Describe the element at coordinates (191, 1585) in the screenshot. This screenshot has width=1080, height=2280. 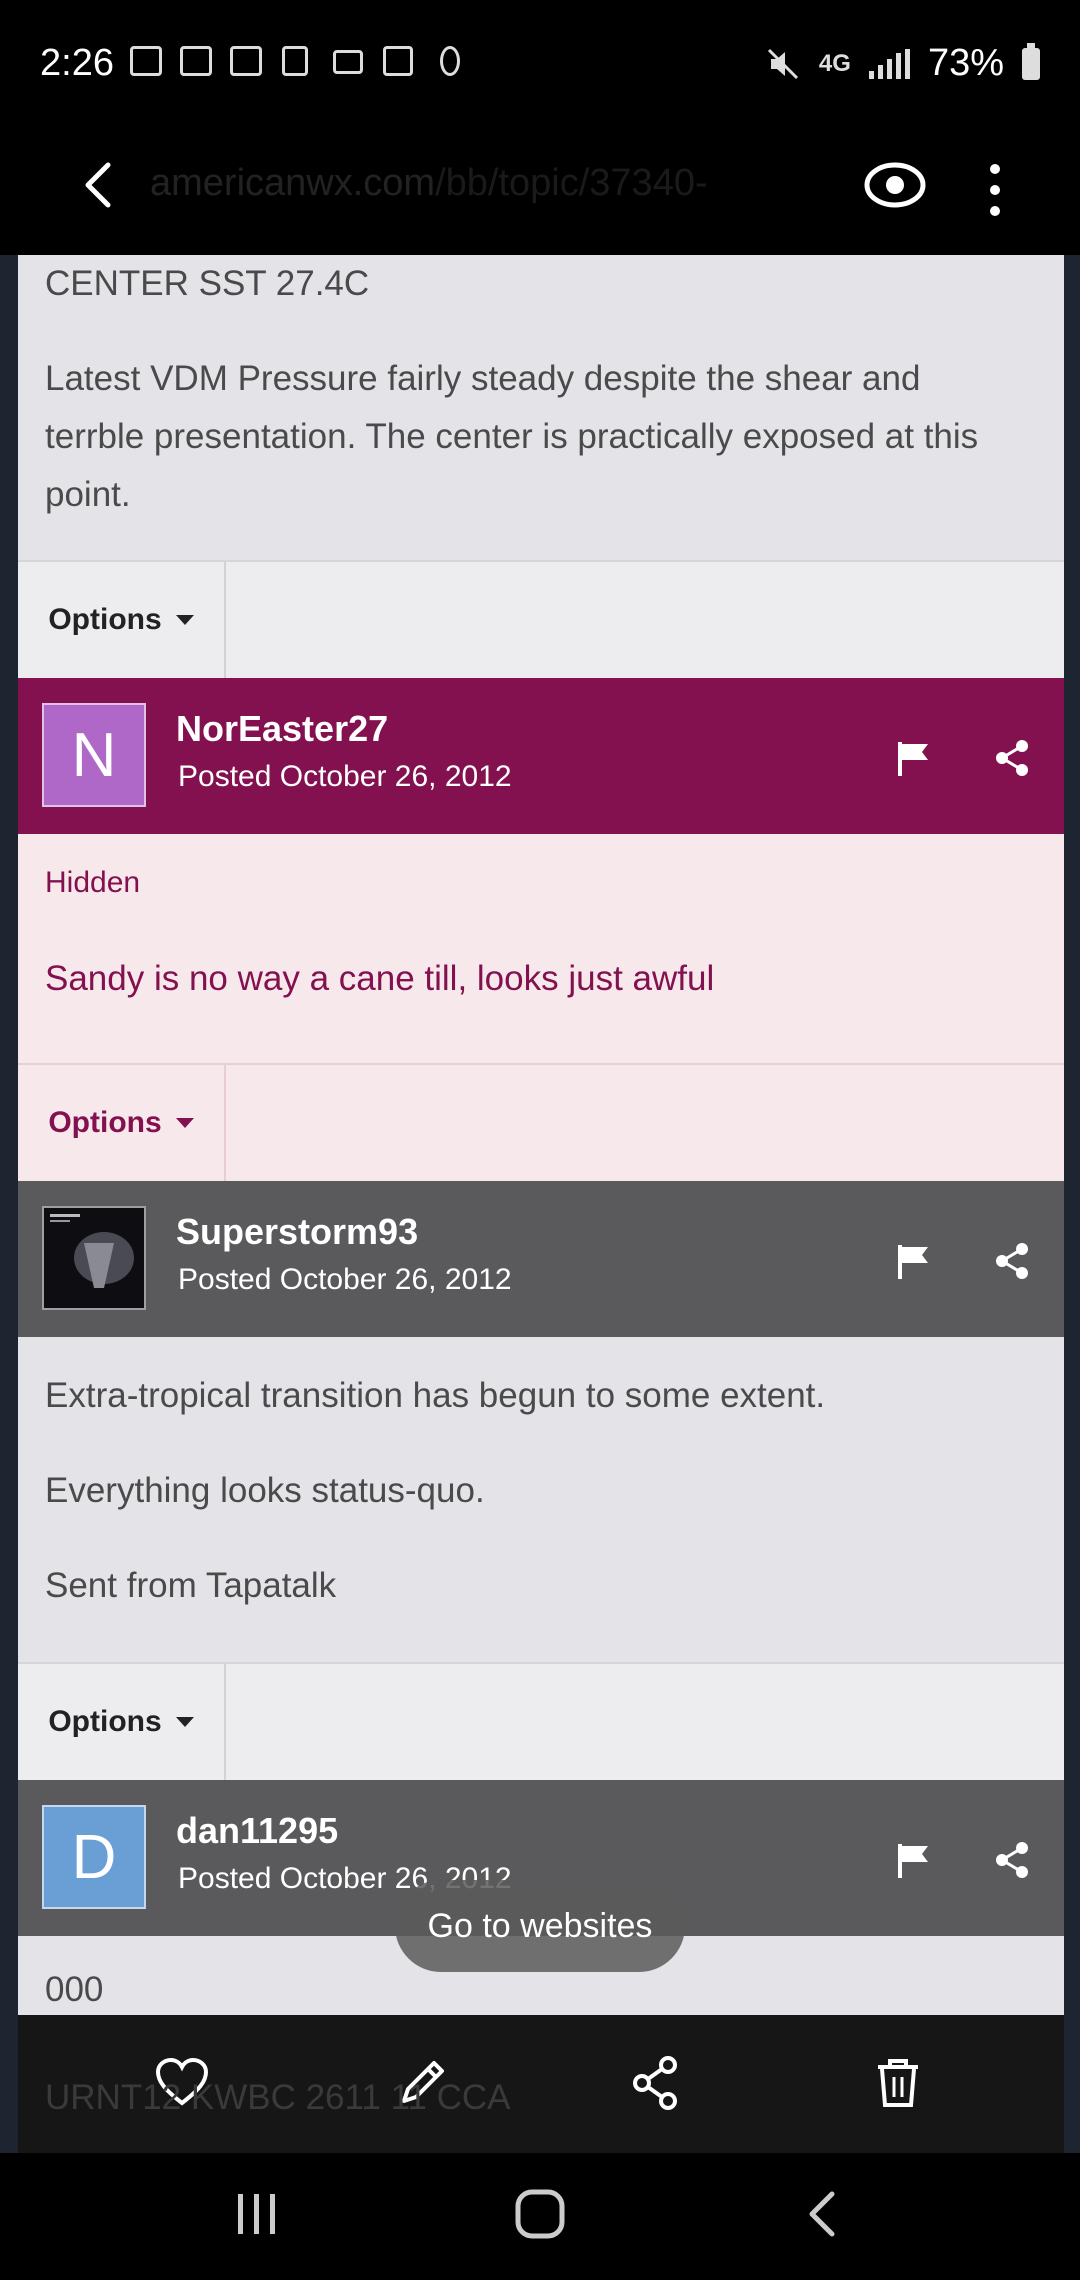
I see `post-text: Sent from Tapatalk` at that location.